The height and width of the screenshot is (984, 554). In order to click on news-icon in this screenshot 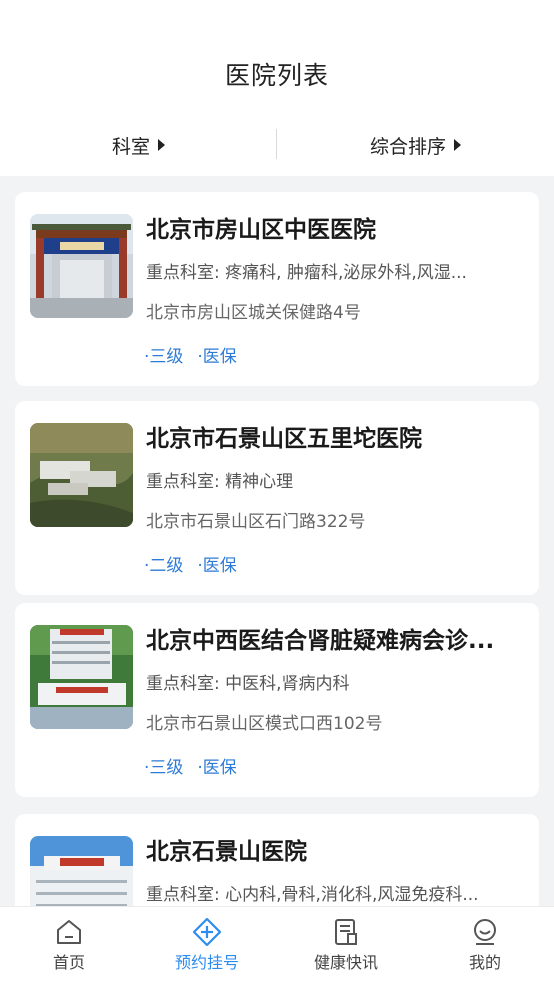, I will do `click(346, 932)`.